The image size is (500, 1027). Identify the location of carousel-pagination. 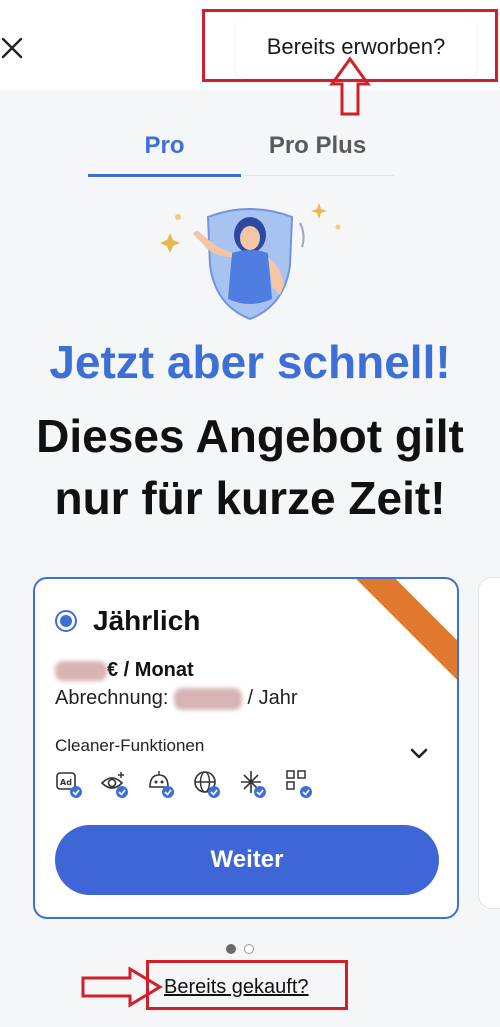
(240, 949).